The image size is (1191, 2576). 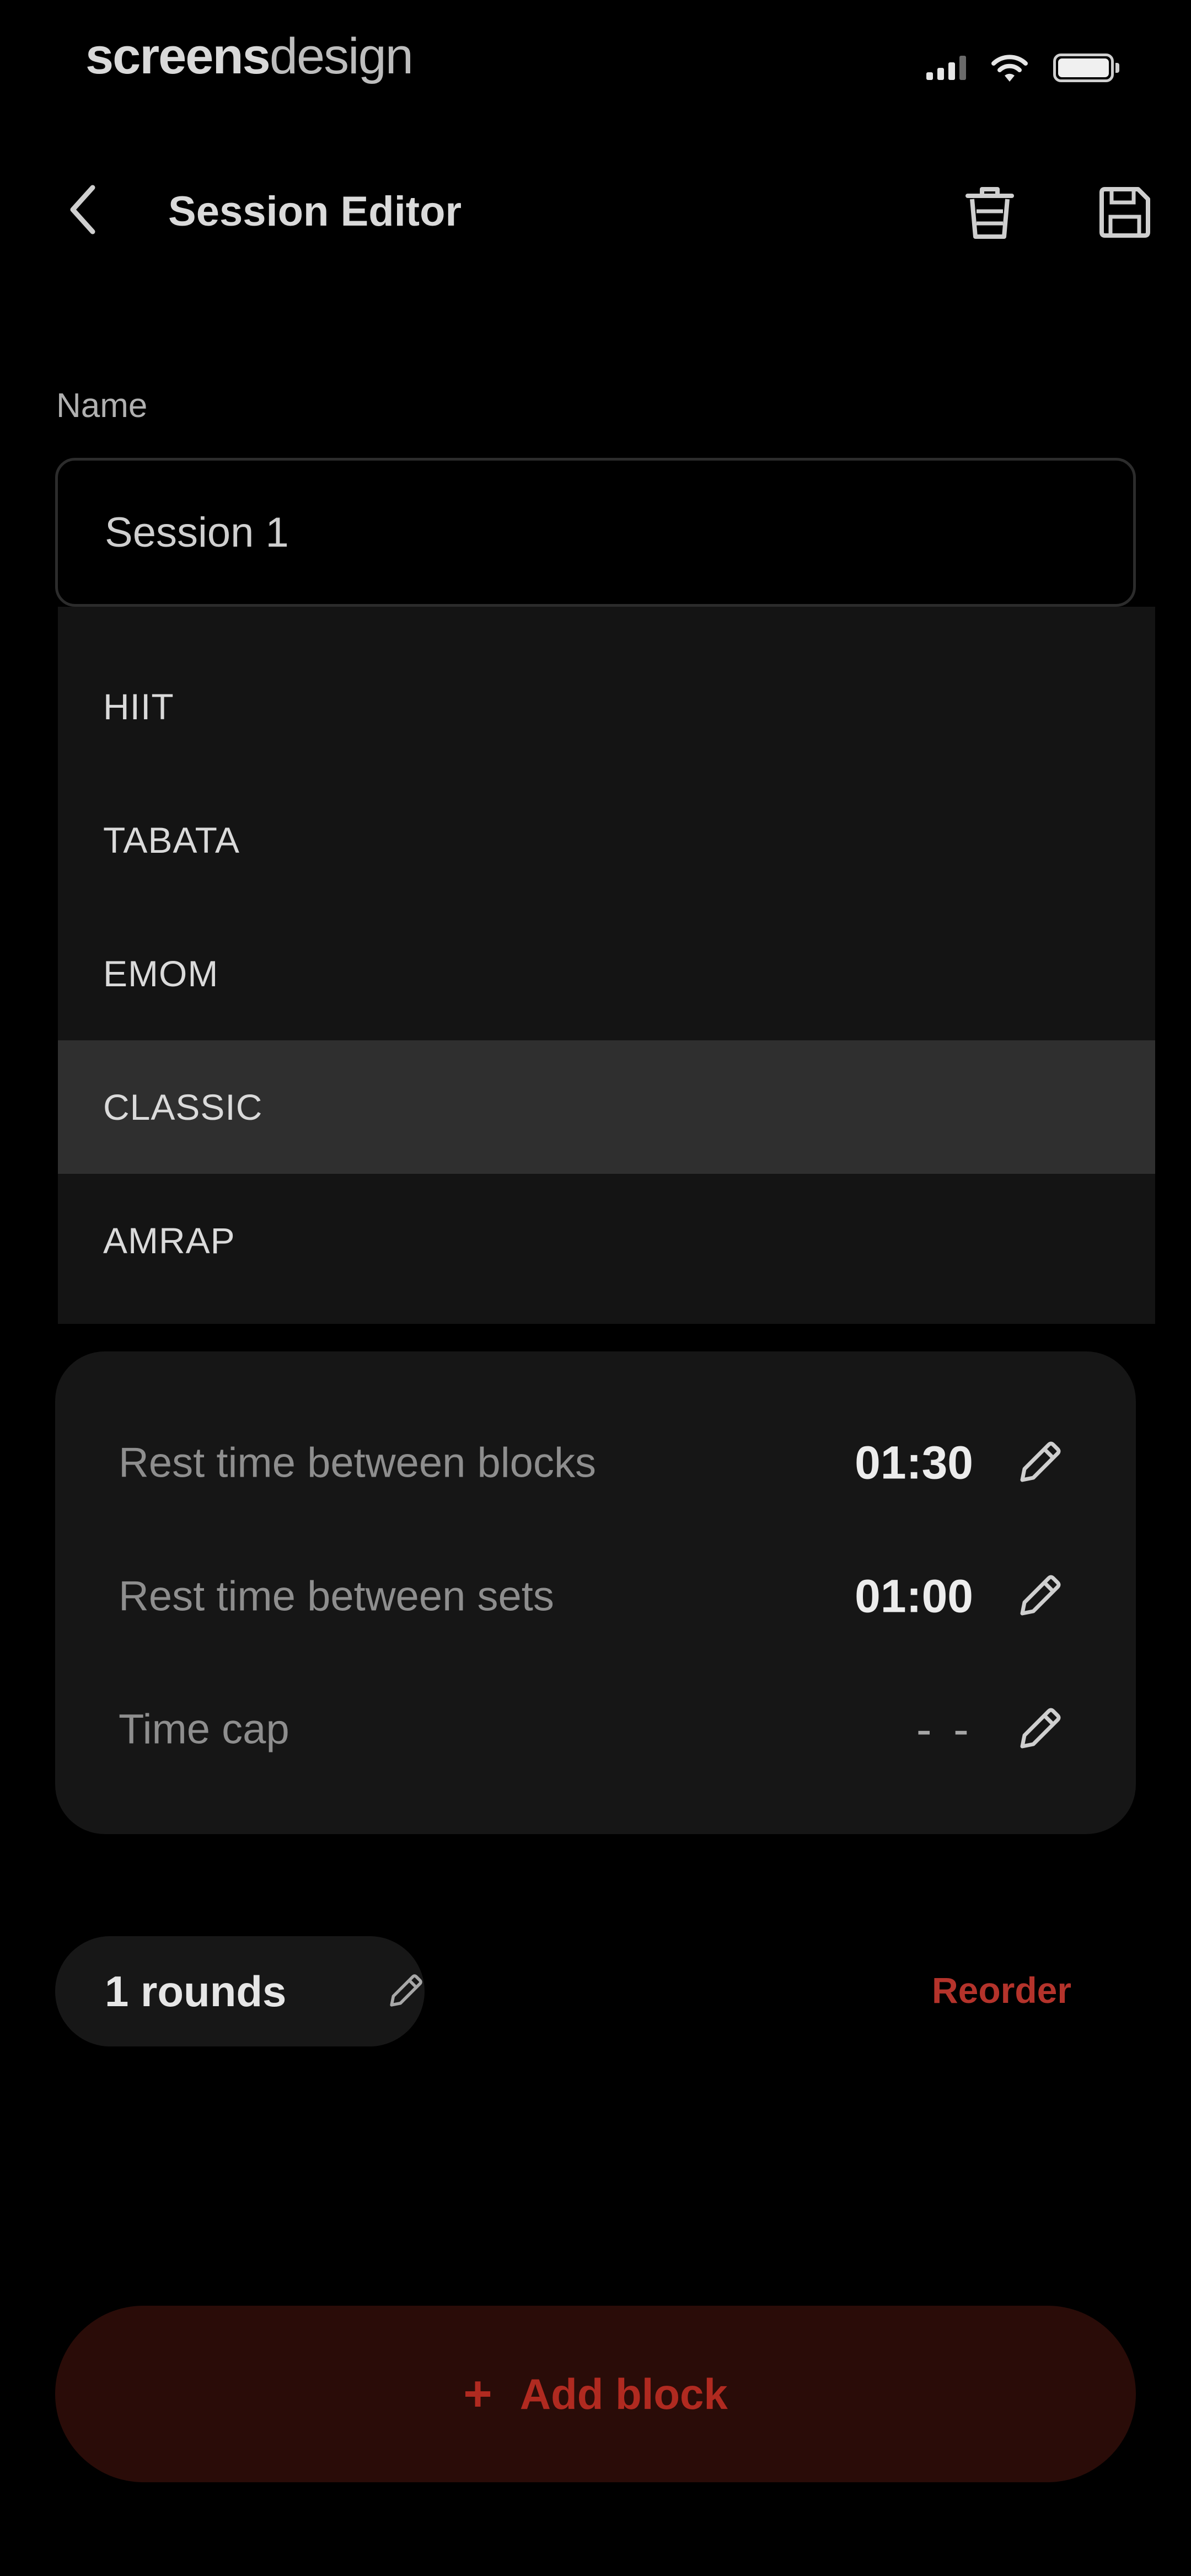 I want to click on trash-icon, so click(x=989, y=213).